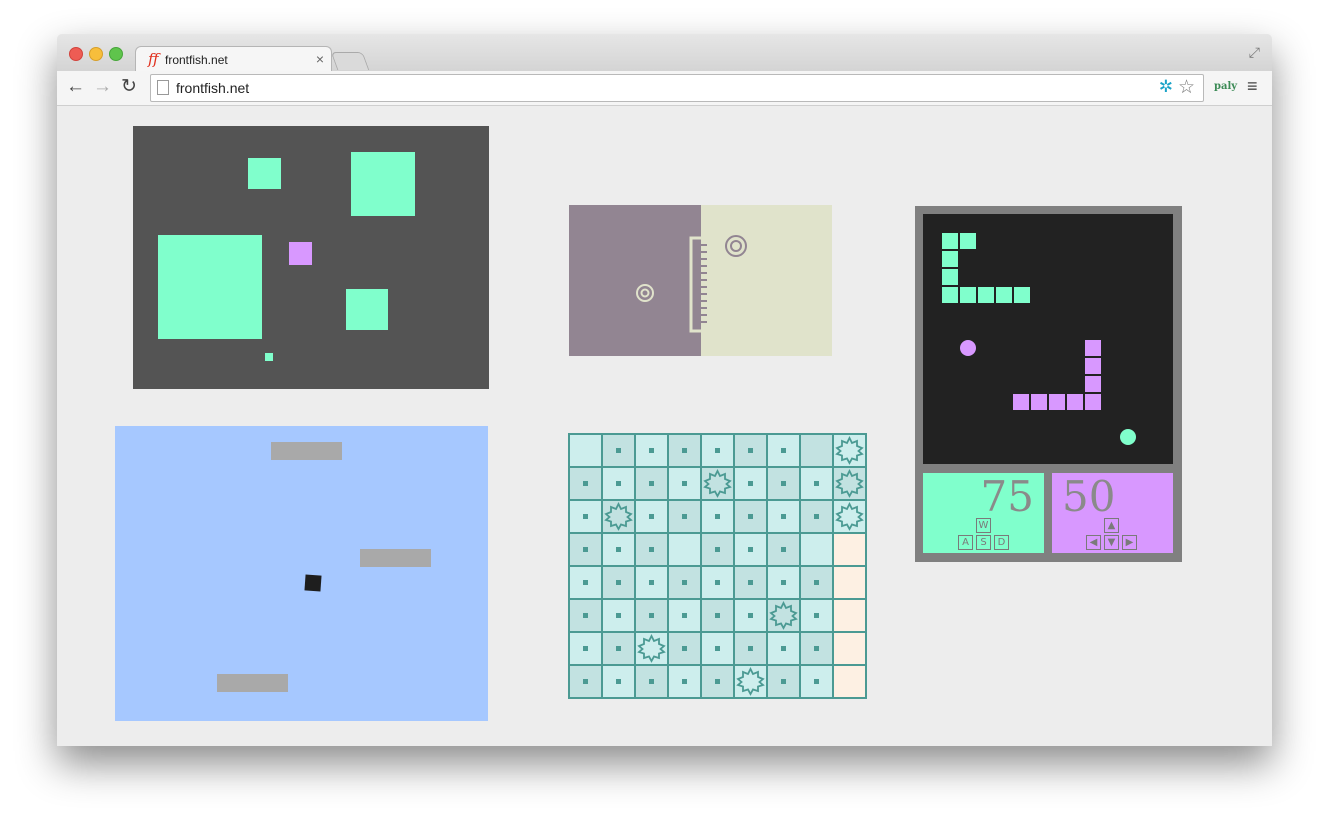  I want to click on key-d: D, so click(1001, 542).